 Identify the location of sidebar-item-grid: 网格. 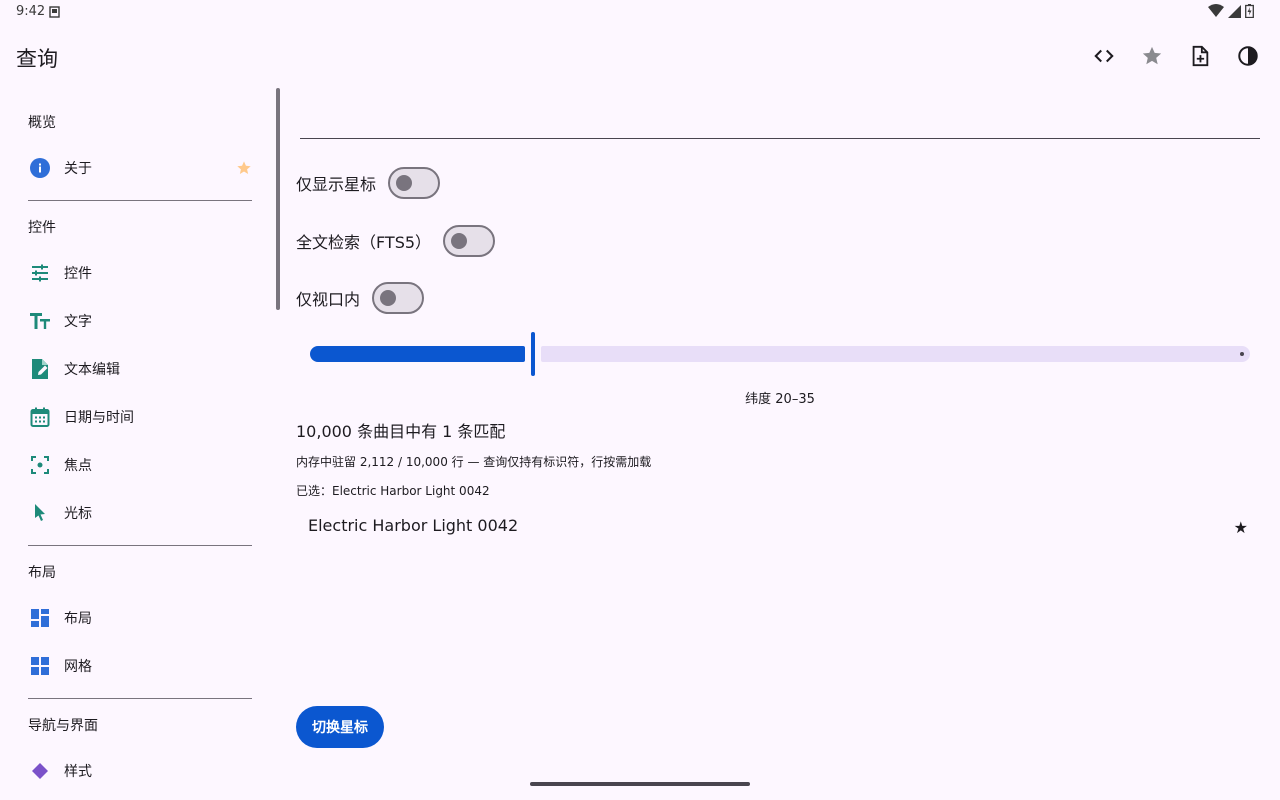
(138, 666).